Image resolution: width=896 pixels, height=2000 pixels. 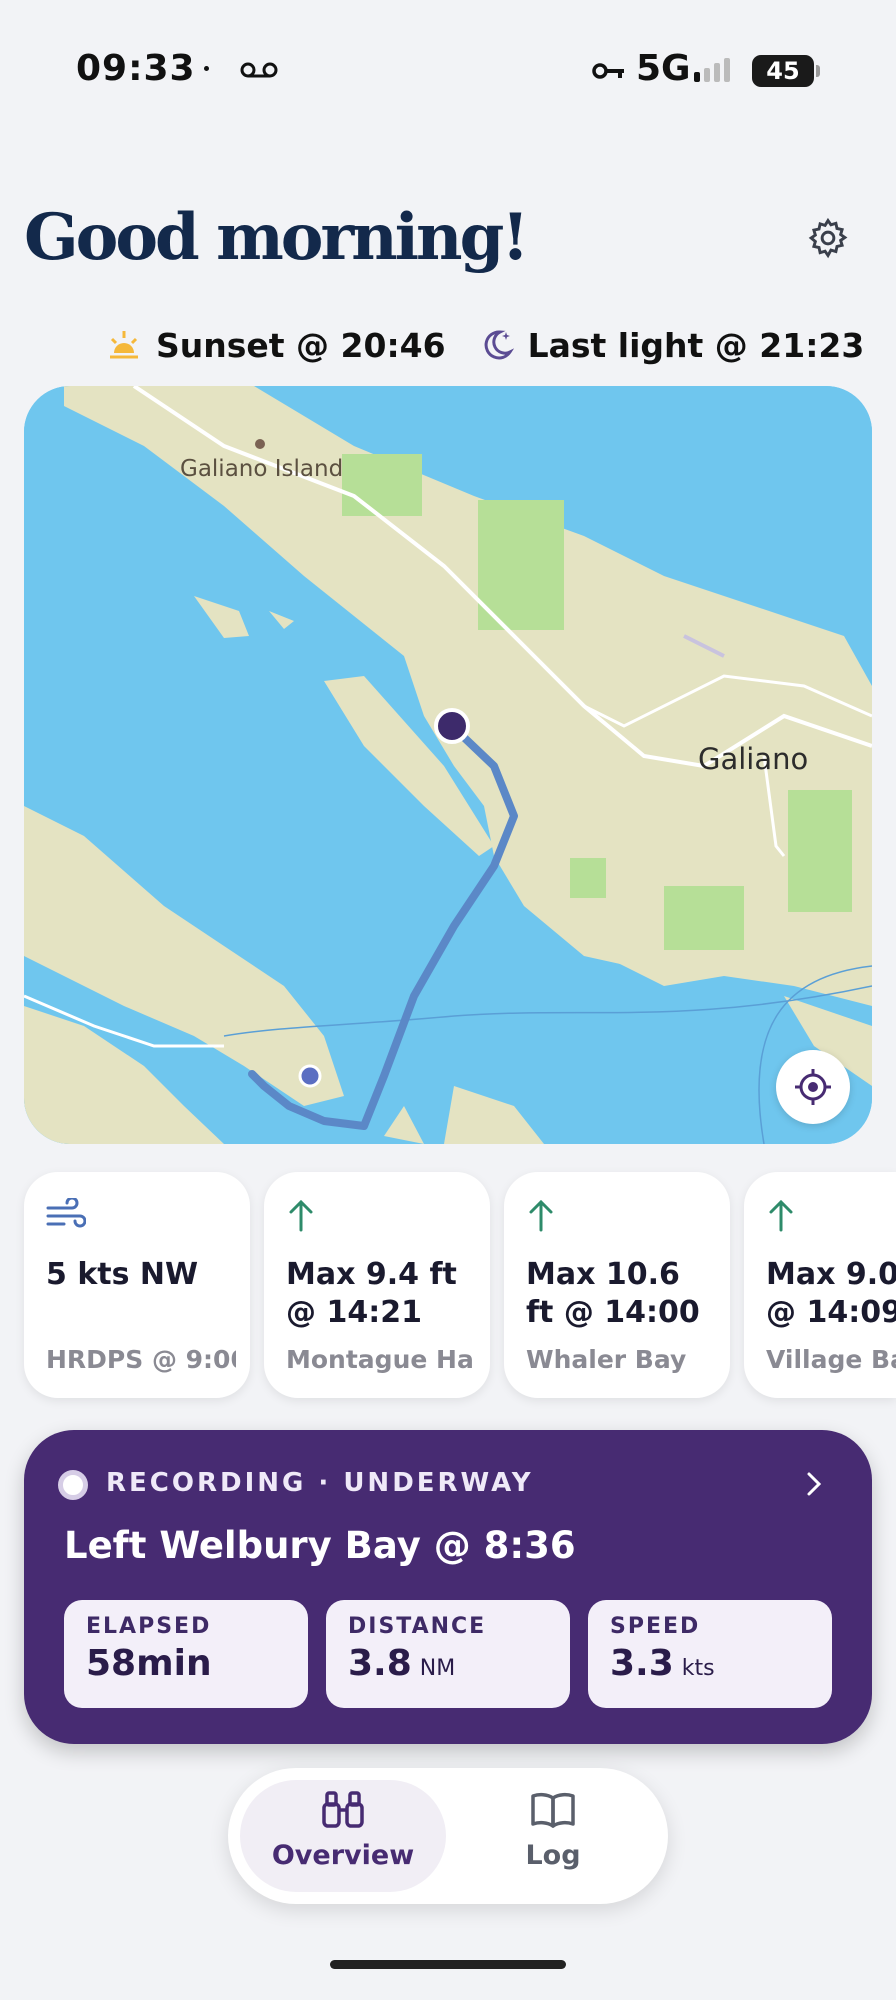 I want to click on chevron-right-icon, so click(x=814, y=1484).